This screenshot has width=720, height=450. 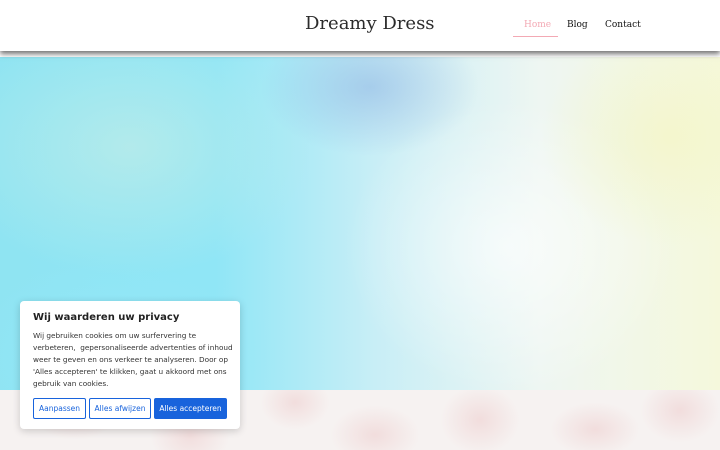 What do you see at coordinates (577, 25) in the screenshot?
I see `nav-item-blog: Blog` at bounding box center [577, 25].